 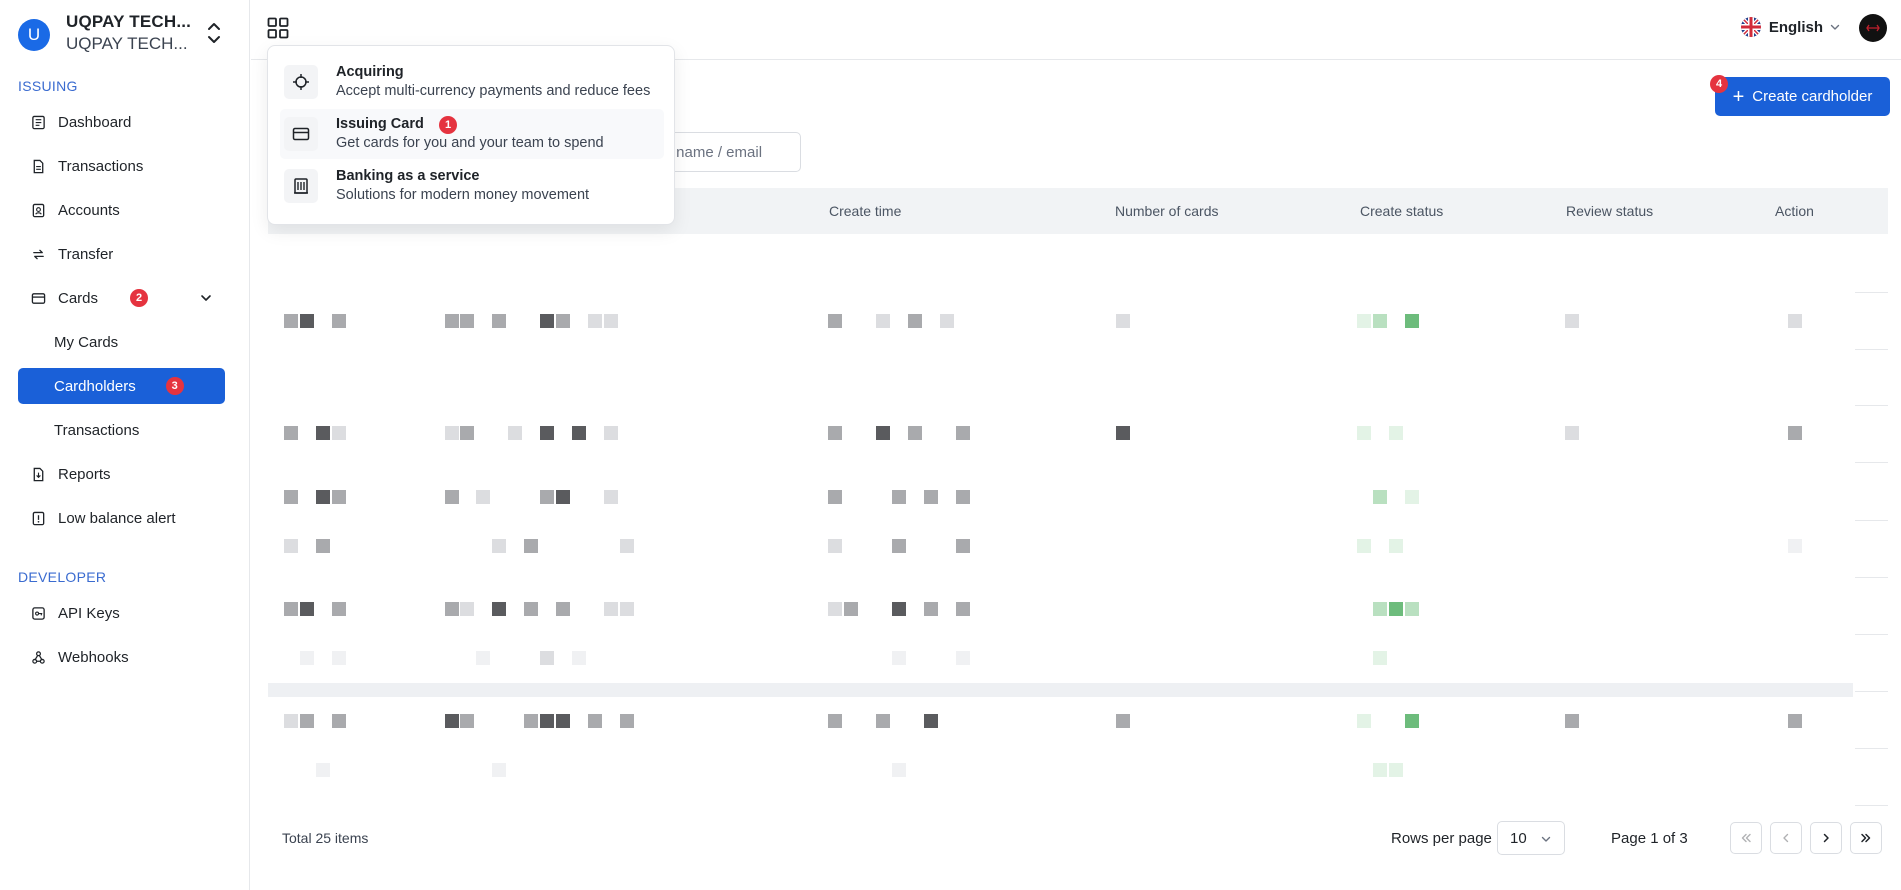 What do you see at coordinates (408, 176) in the screenshot?
I see `menu-item-title: Banking as a service` at bounding box center [408, 176].